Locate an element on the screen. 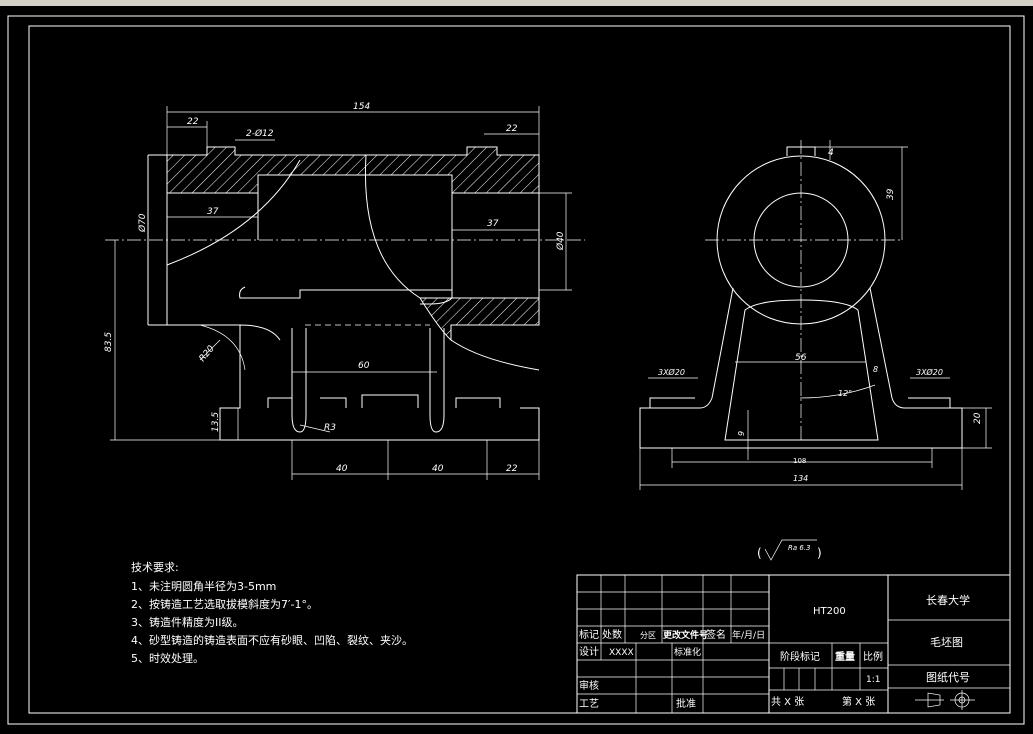 The height and width of the screenshot is (734, 1033). tb-sheets-total: 共 X 张 is located at coordinates (787, 702).